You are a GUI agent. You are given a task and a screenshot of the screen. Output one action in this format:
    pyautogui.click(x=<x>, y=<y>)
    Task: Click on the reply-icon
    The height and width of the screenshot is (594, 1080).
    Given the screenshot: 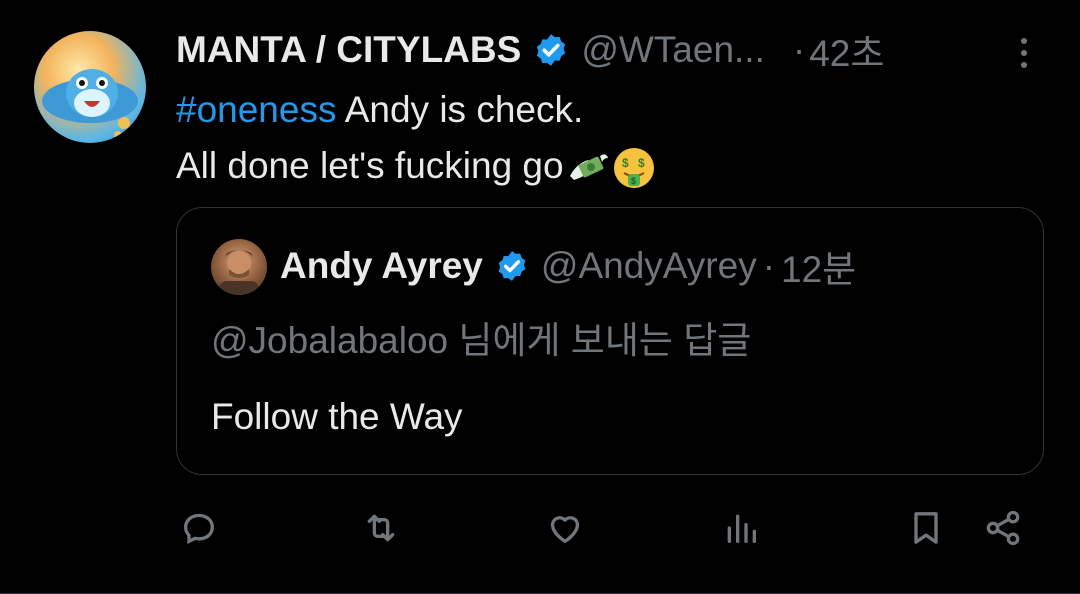 What is the action you would take?
    pyautogui.click(x=199, y=528)
    